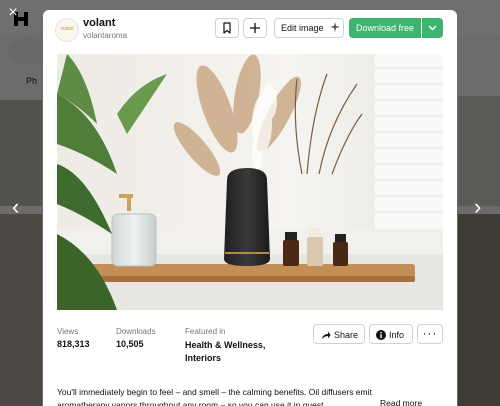  I want to click on add-to-collection-button, so click(255, 28).